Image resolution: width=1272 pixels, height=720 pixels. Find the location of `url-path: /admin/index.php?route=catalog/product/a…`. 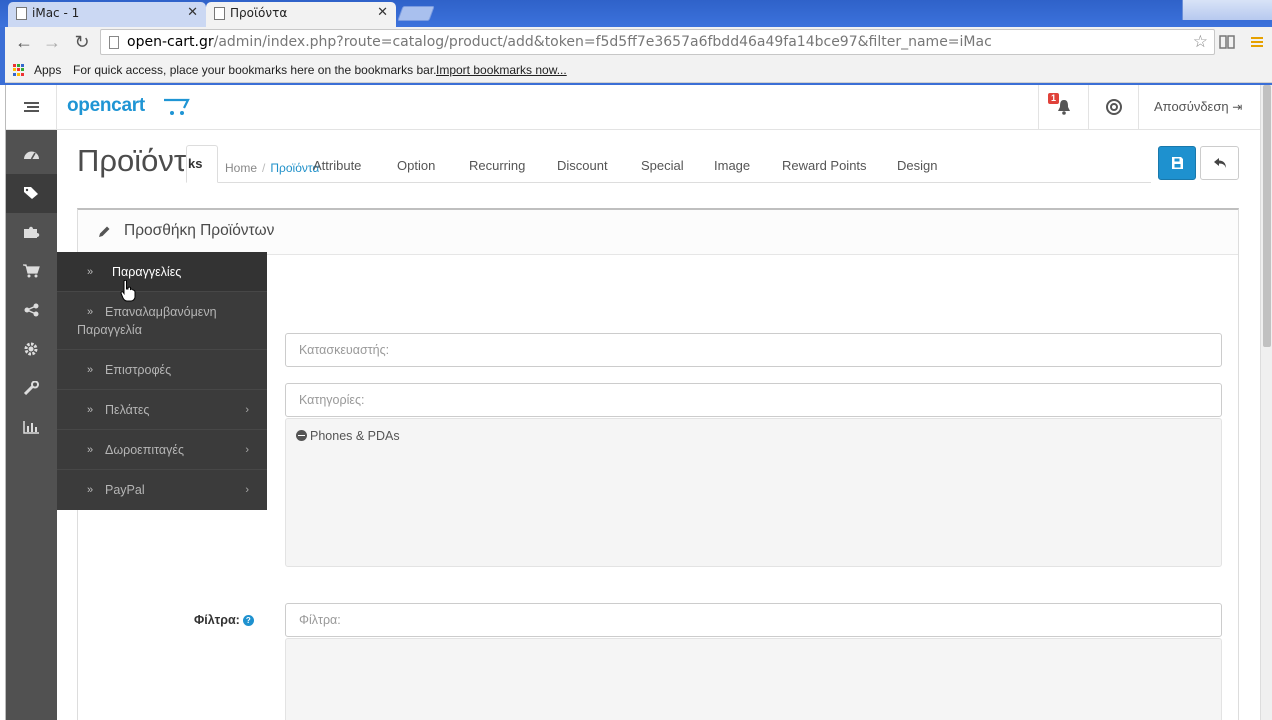

url-path: /admin/index.php?route=catalog/product/a… is located at coordinates (602, 42).